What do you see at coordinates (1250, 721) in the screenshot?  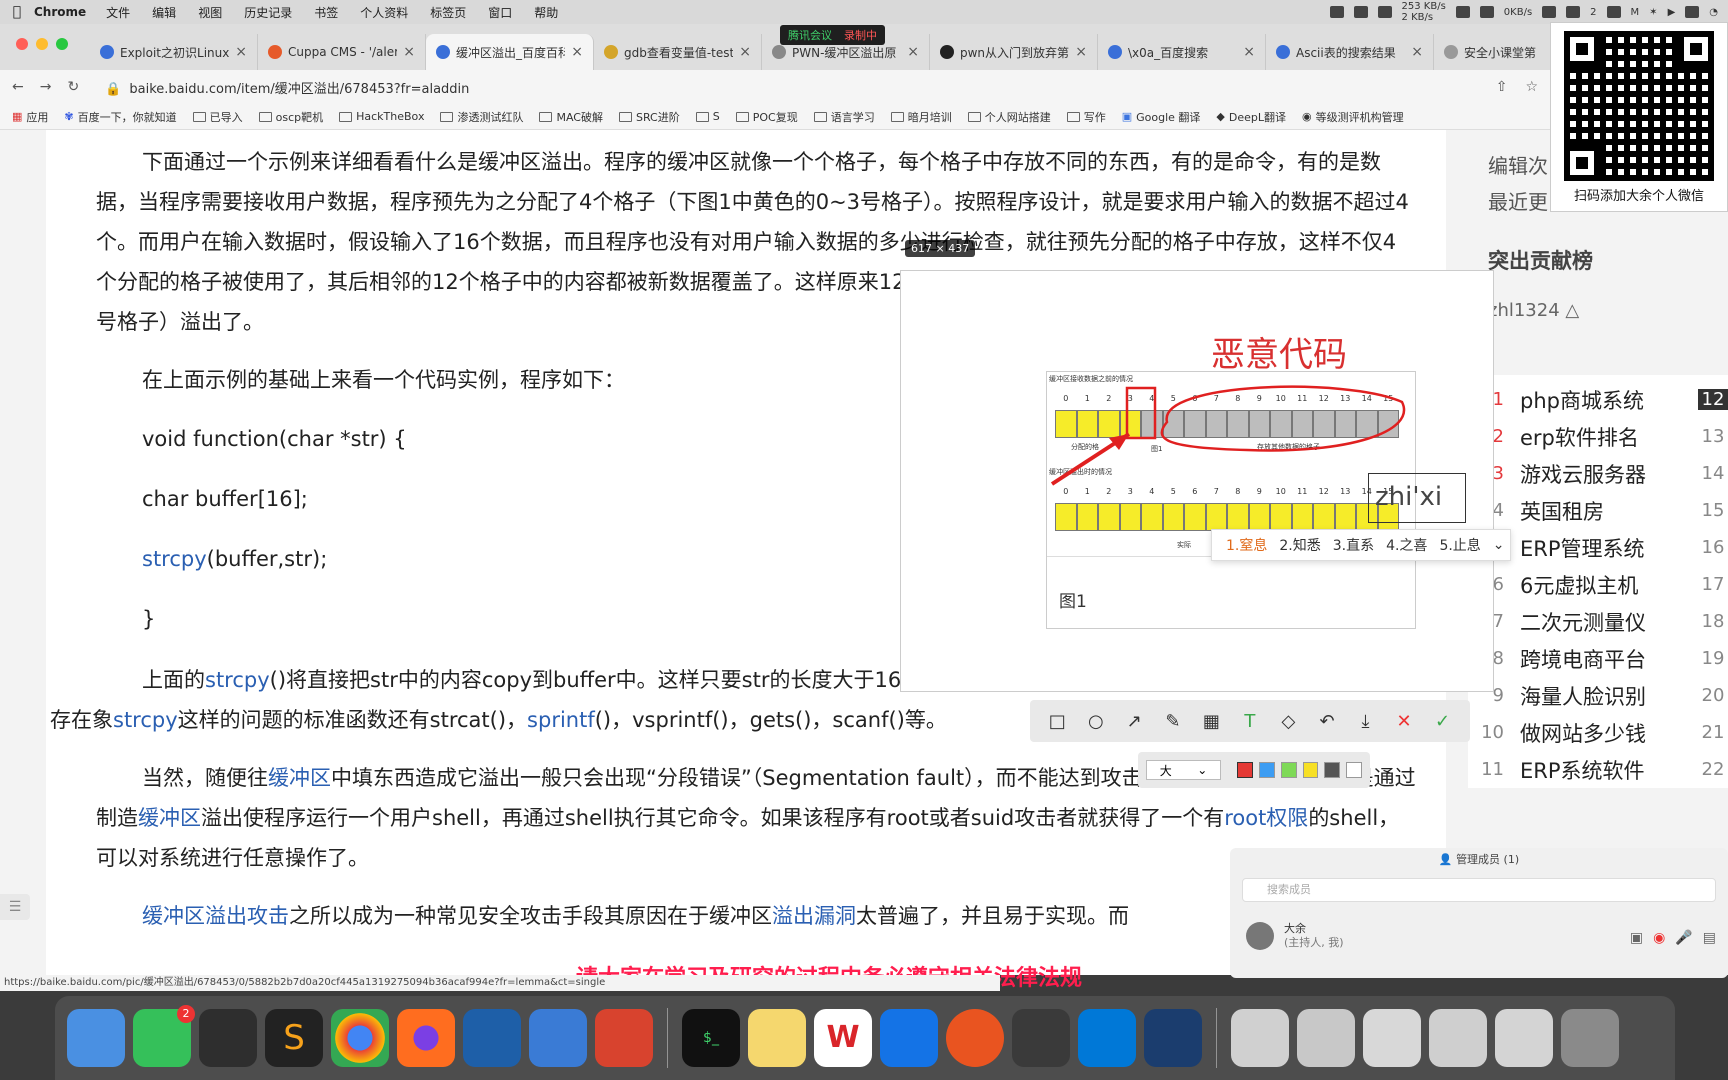 I see `text-tool-icon: T` at bounding box center [1250, 721].